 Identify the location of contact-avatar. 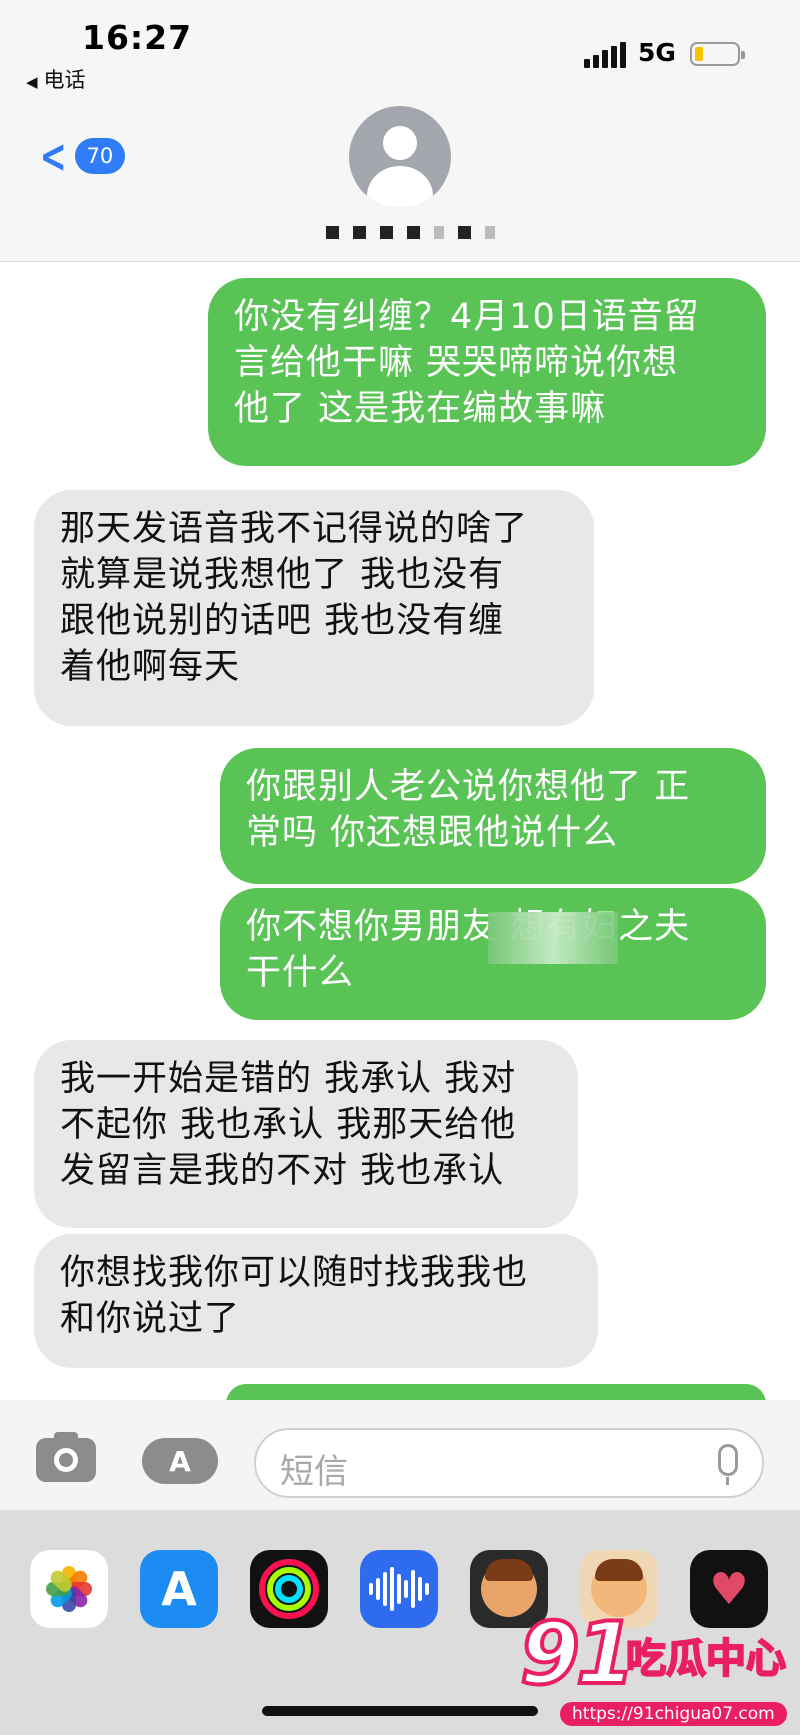
(400, 157).